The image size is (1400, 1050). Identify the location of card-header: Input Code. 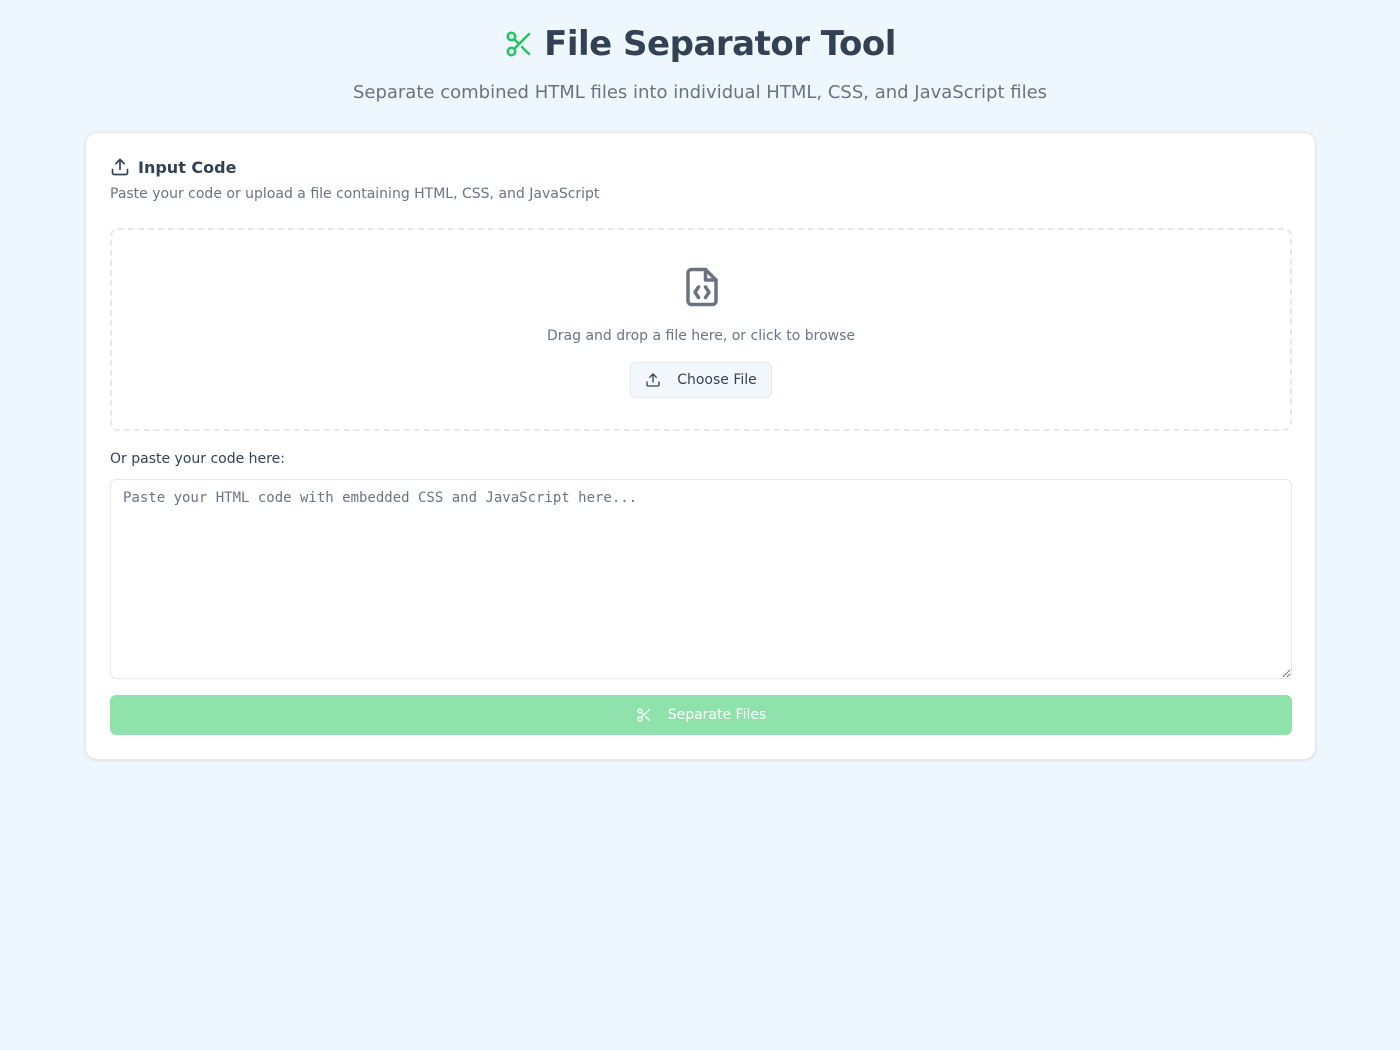
(173, 167).